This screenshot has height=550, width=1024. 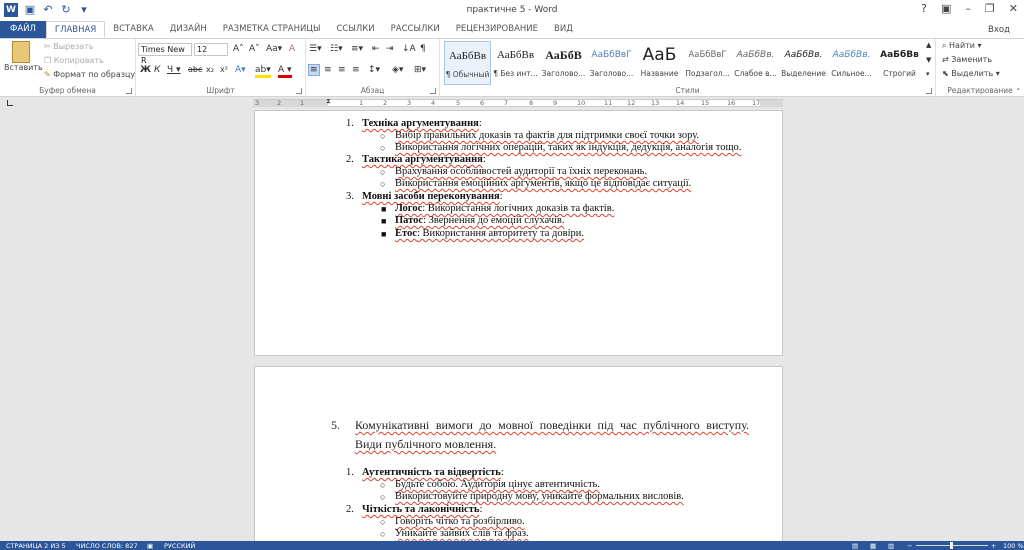 What do you see at coordinates (962, 46) in the screenshot?
I see `find-button: ⌕ Найти ▾` at bounding box center [962, 46].